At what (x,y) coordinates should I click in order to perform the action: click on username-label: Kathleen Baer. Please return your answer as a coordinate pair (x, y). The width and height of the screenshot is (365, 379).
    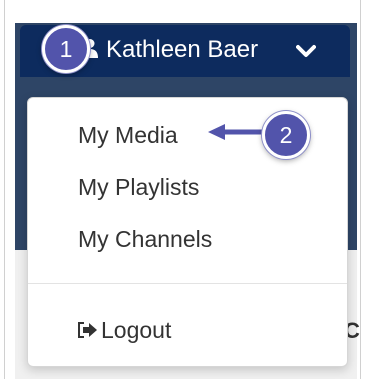
    Looking at the image, I should click on (182, 49).